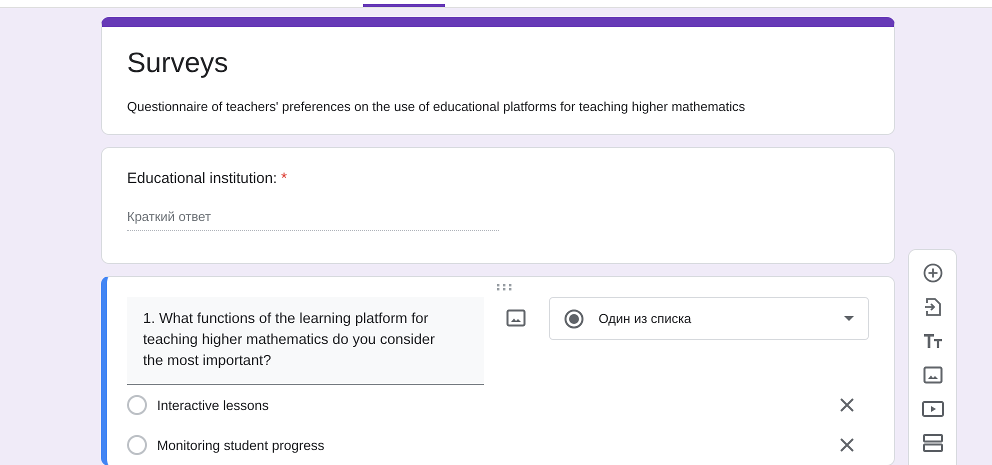  I want to click on add-image-button, so click(516, 318).